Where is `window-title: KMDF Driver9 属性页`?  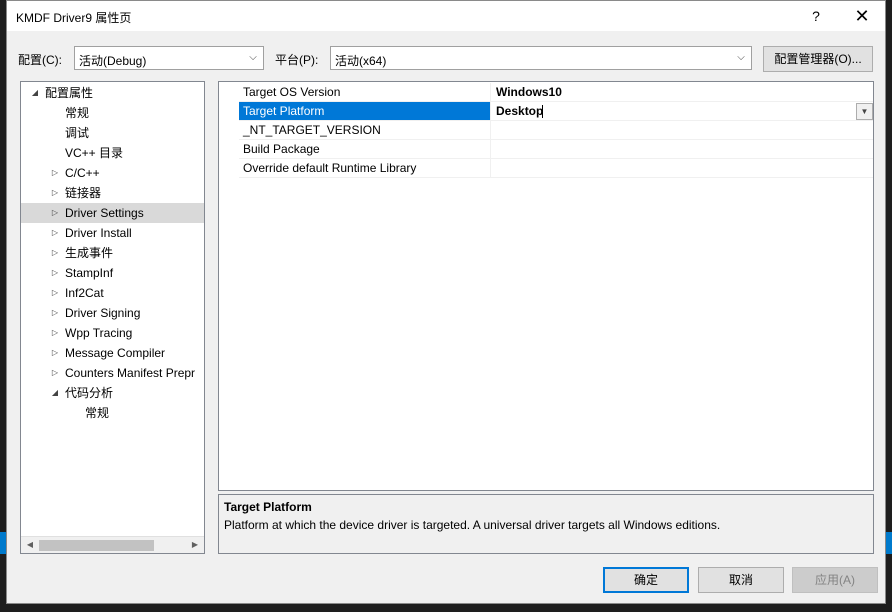 window-title: KMDF Driver9 属性页 is located at coordinates (74, 18).